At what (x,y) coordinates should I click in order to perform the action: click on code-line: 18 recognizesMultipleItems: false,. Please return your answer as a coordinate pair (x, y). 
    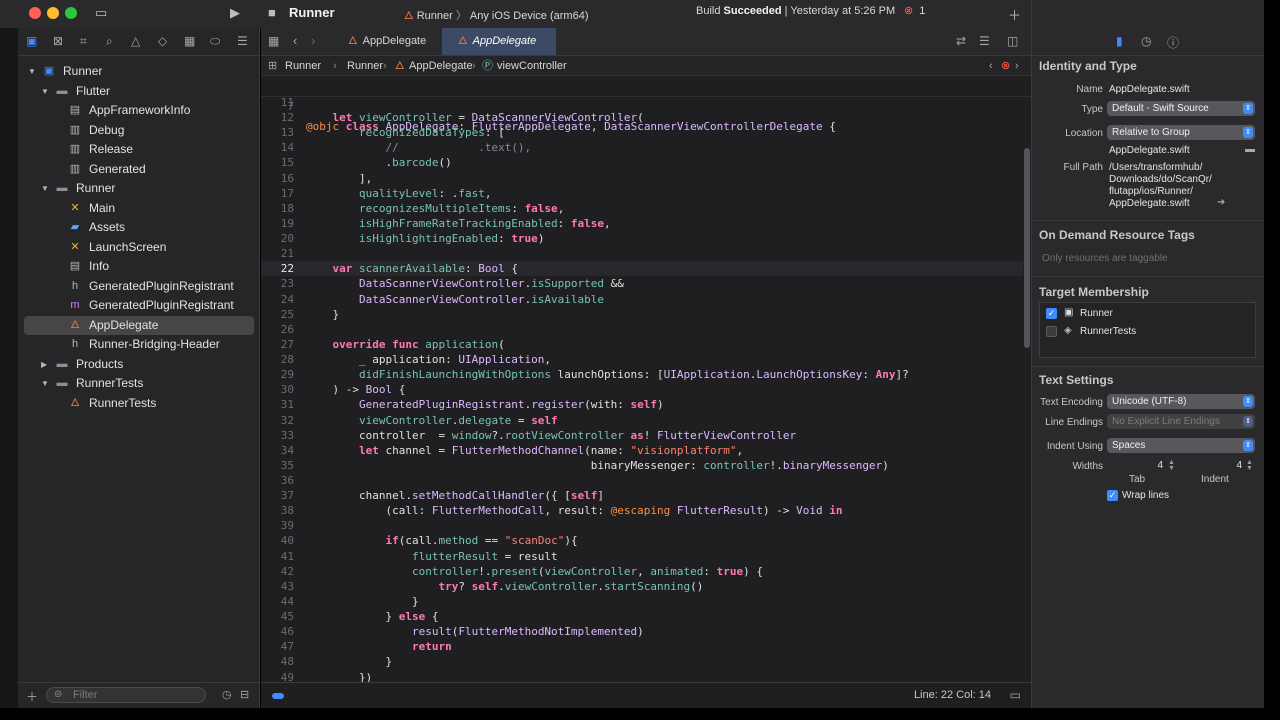
    Looking at the image, I should click on (642, 208).